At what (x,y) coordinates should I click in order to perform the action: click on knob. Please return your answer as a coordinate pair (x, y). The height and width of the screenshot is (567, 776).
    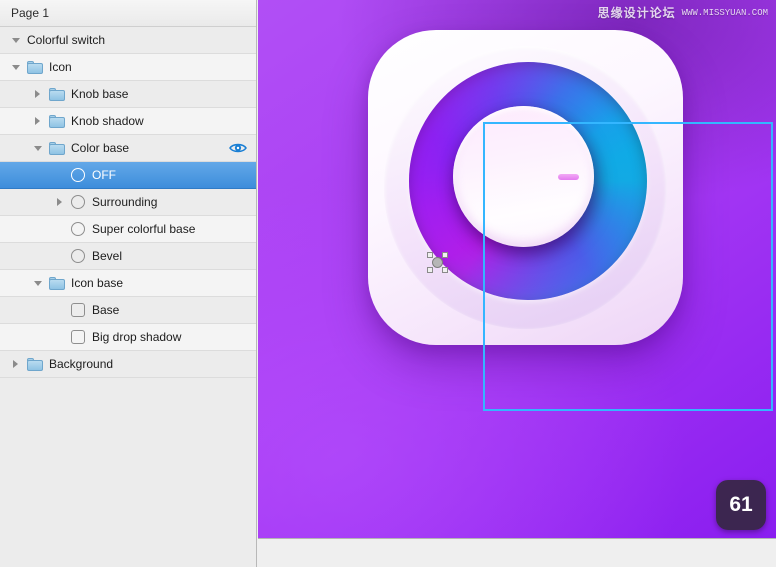
    Looking at the image, I should click on (523, 176).